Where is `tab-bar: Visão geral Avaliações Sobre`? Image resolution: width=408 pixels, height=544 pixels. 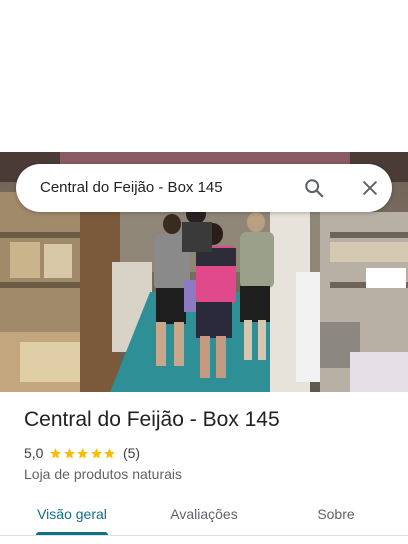
tab-bar: Visão geral Avaliações Sobre is located at coordinates (204, 516).